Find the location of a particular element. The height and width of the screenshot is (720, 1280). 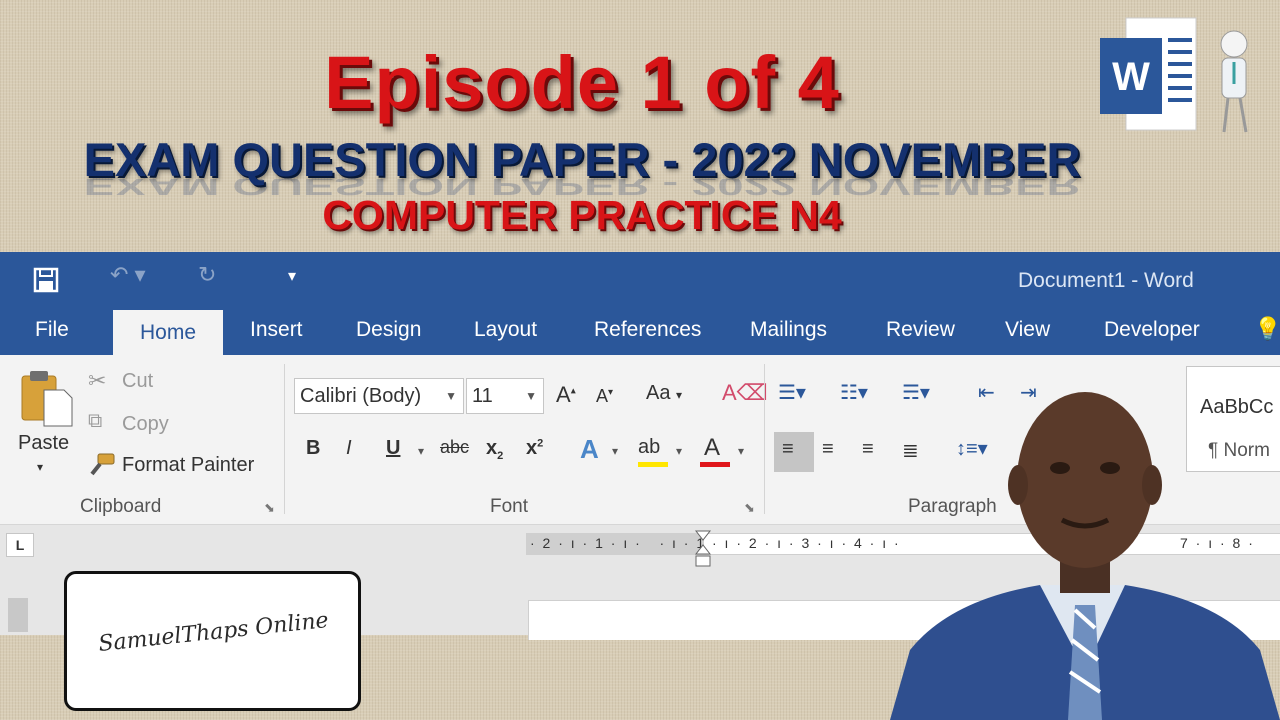

clipboard-group-label: Clipboard is located at coordinates (121, 506).